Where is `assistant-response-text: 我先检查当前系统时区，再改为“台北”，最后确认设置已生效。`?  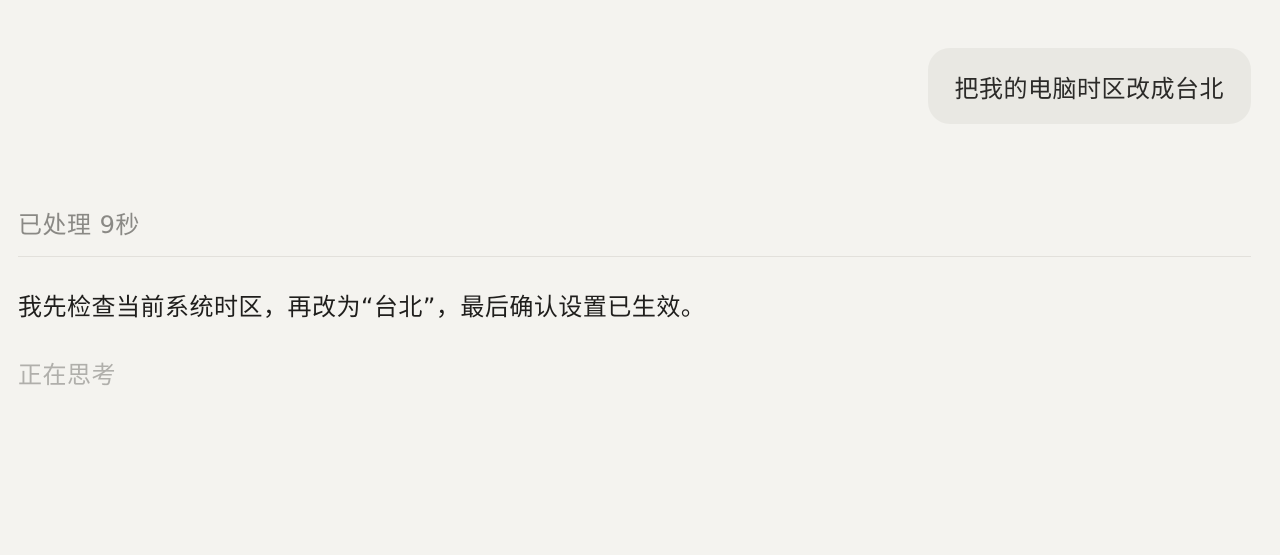
assistant-response-text: 我先检查当前系统时区，再改为“台北”，最后确认设置已生效。 is located at coordinates (362, 307).